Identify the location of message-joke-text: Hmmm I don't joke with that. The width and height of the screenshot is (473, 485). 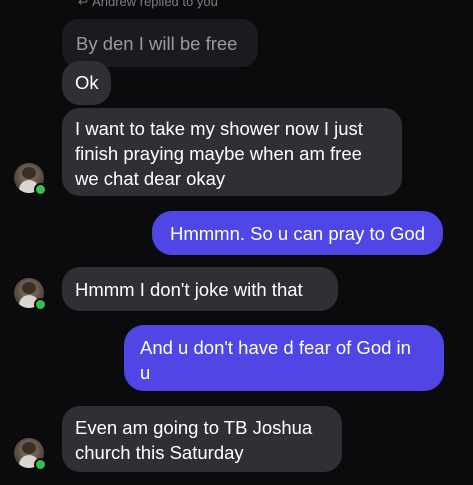
(189, 289).